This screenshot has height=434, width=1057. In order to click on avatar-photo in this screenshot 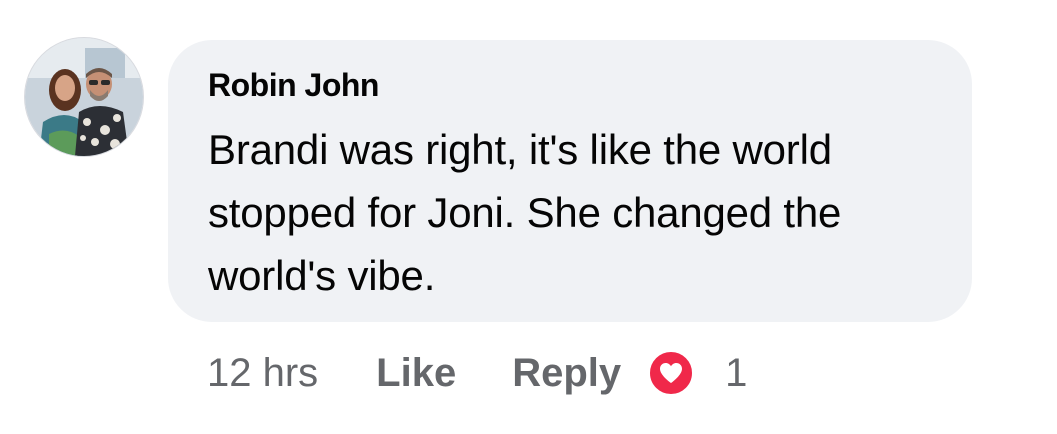, I will do `click(84, 97)`.